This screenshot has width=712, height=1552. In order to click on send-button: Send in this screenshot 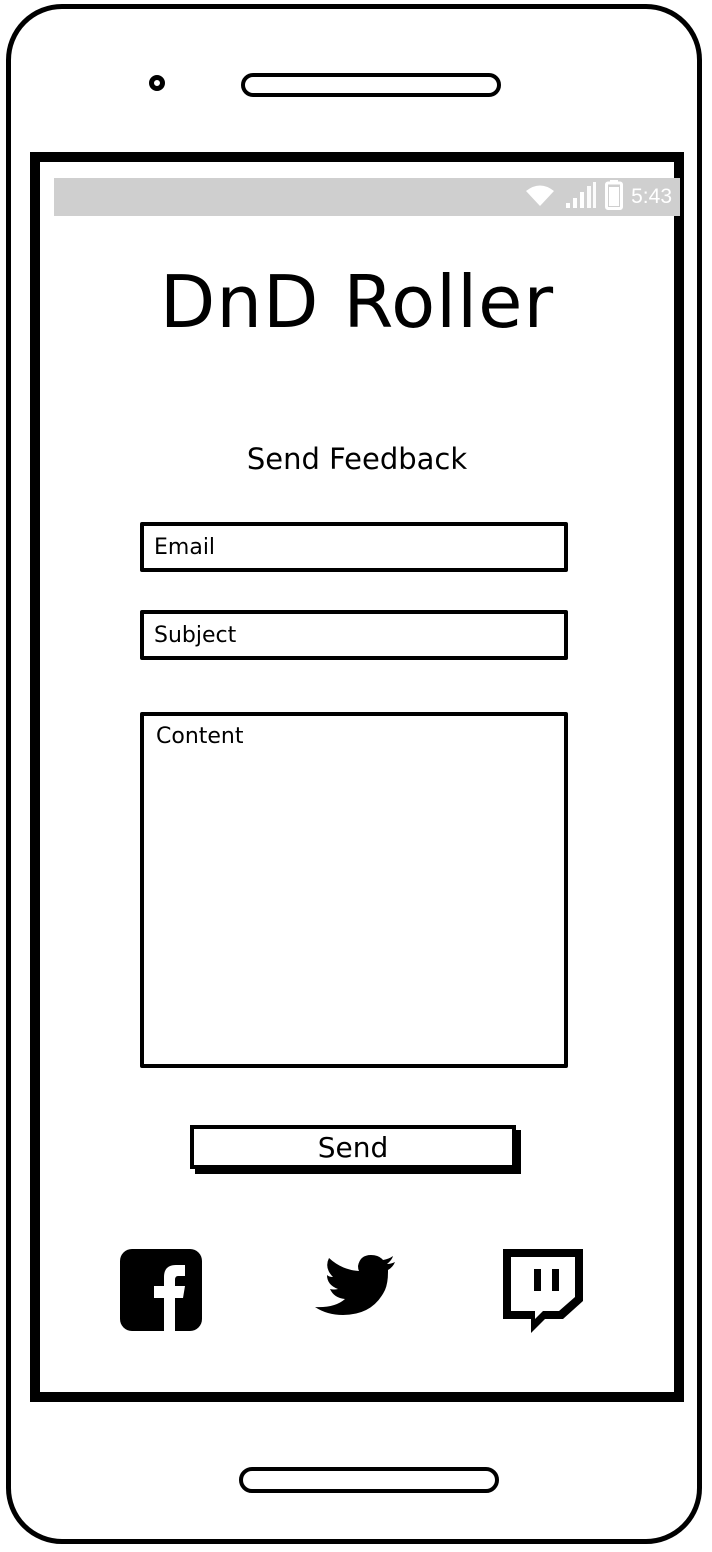, I will do `click(353, 1147)`.